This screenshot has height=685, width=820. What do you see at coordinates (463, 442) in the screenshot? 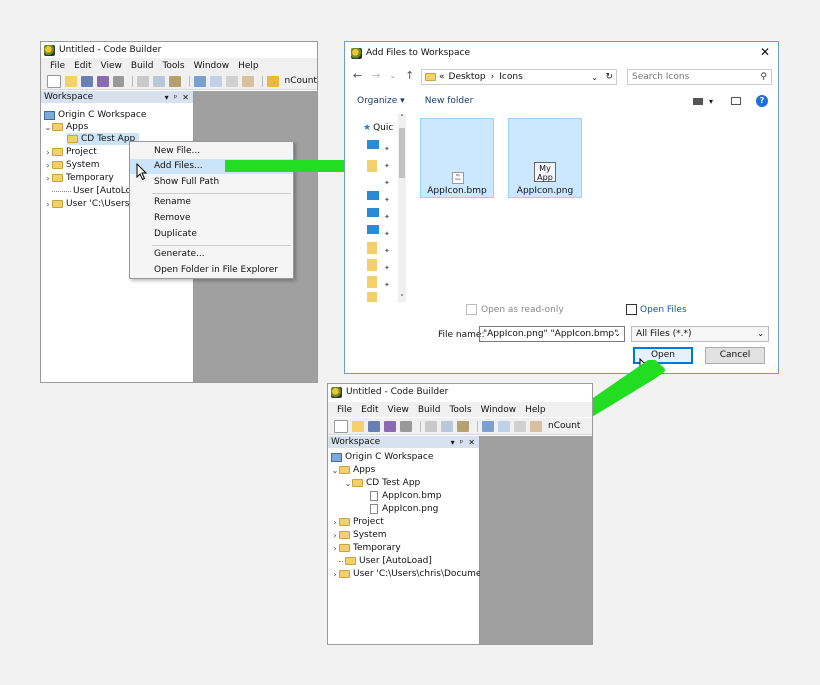
I see `panel-controls: ▾ ᵖ ✕` at bounding box center [463, 442].